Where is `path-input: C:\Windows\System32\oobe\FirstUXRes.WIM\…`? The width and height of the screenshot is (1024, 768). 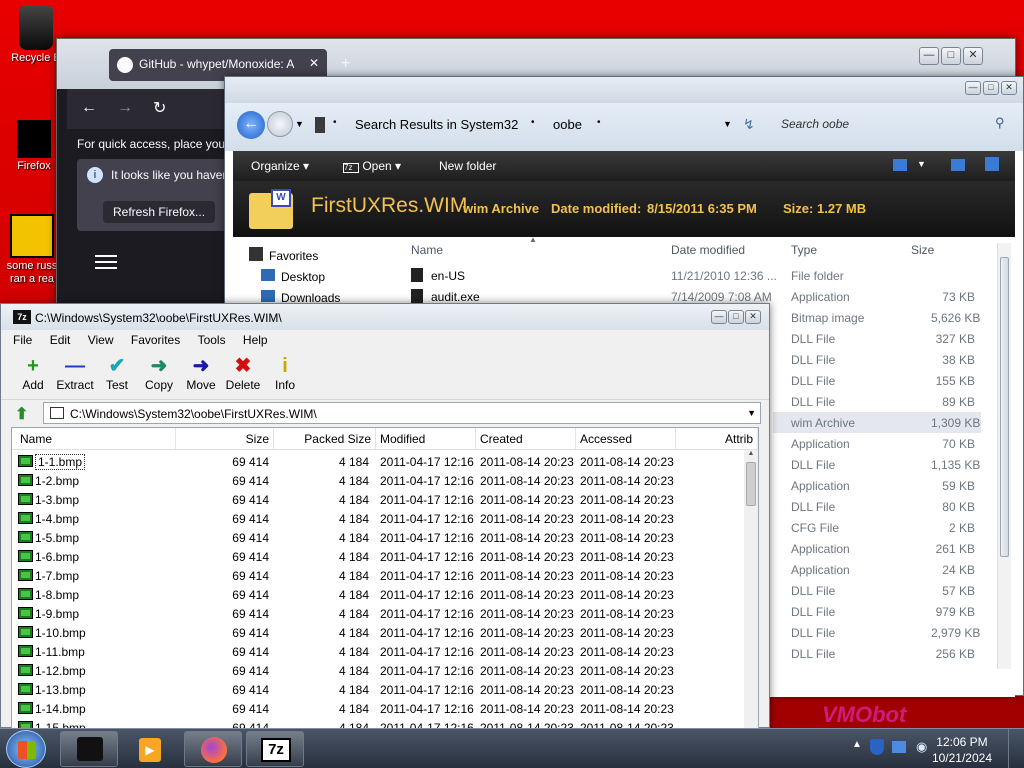
path-input: C:\Windows\System32\oobe\FirstUXRes.WIM\… is located at coordinates (402, 413).